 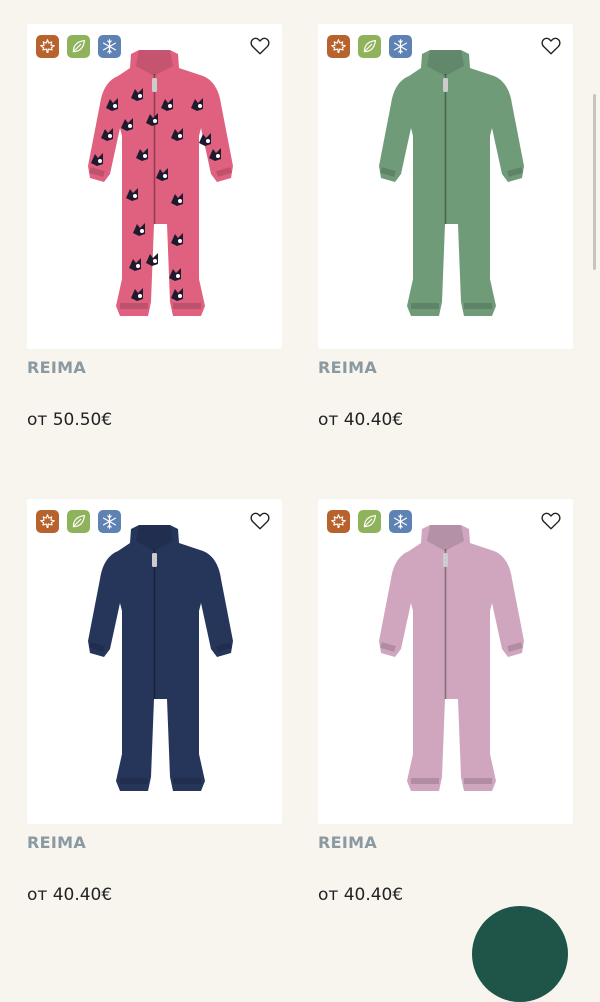 What do you see at coordinates (520, 954) in the screenshot?
I see `floating-action-button` at bounding box center [520, 954].